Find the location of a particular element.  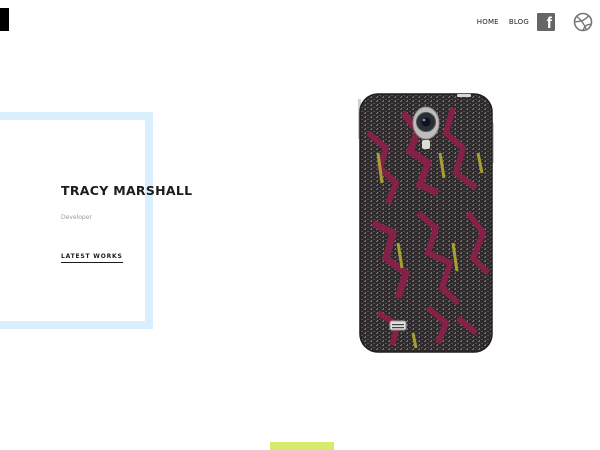

nav-home-link: HOME is located at coordinates (488, 22).